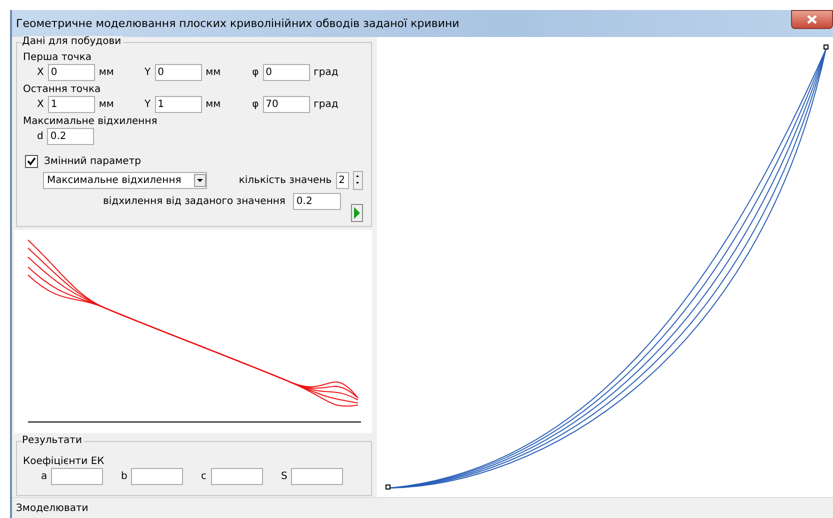 The width and height of the screenshot is (833, 518). What do you see at coordinates (73, 41) in the screenshot?
I see `group-title: Дані для побудови` at bounding box center [73, 41].